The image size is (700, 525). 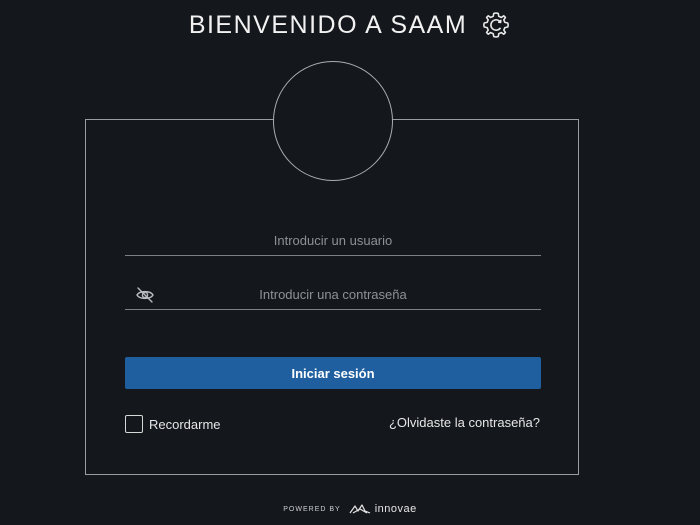 I want to click on username-input, so click(x=333, y=240).